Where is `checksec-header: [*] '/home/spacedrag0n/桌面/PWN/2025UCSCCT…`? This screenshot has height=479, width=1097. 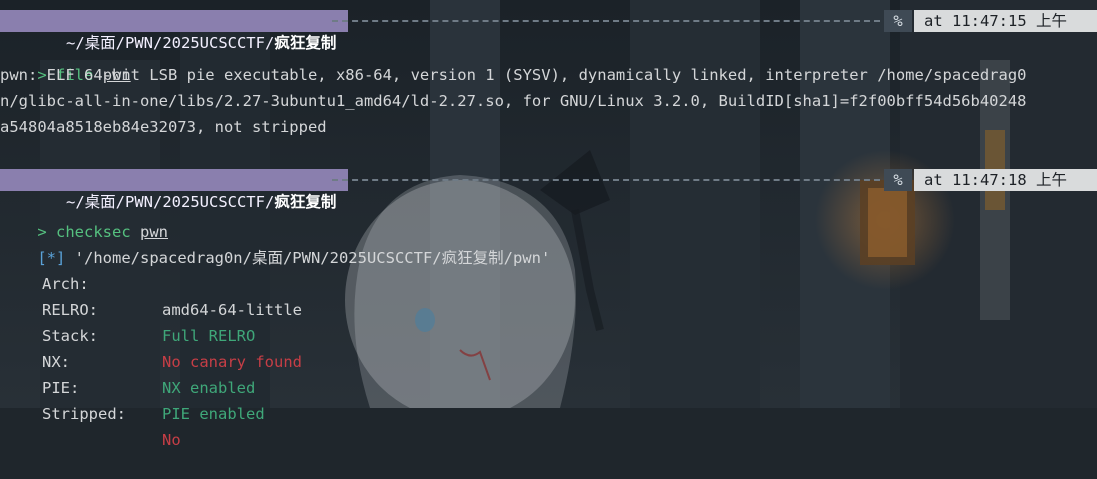
checksec-header: [*] '/home/spacedrag0n/桌面/PWN/2025UCSCCT… is located at coordinates (548, 243).